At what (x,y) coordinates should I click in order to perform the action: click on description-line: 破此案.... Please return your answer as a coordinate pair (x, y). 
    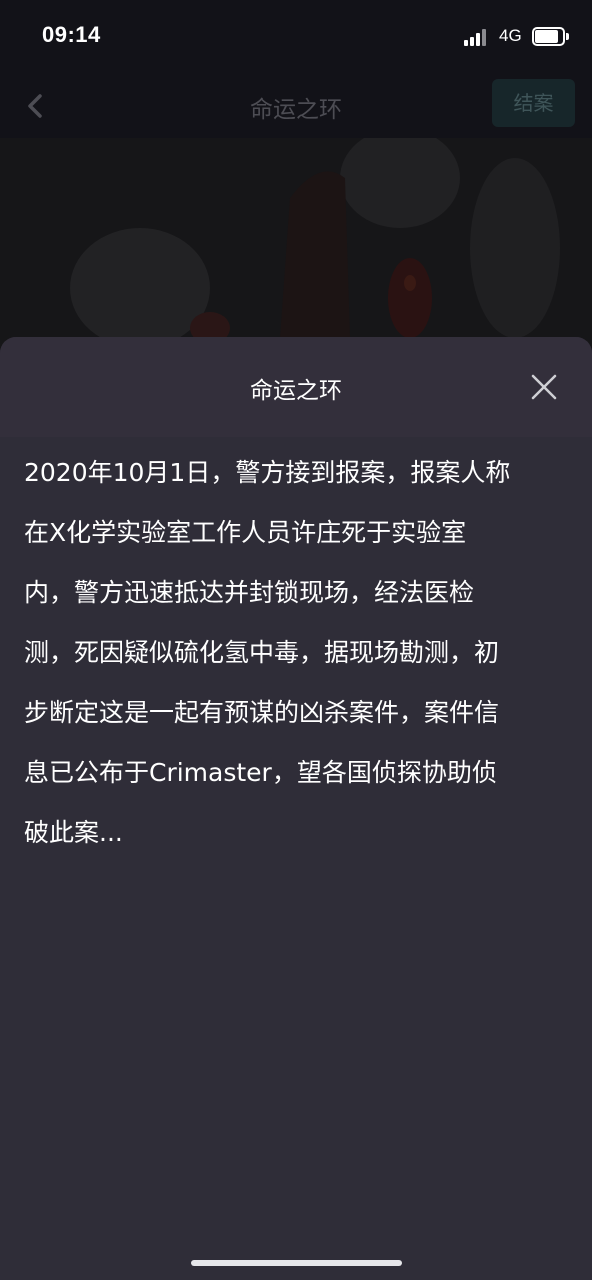
    Looking at the image, I should click on (73, 832).